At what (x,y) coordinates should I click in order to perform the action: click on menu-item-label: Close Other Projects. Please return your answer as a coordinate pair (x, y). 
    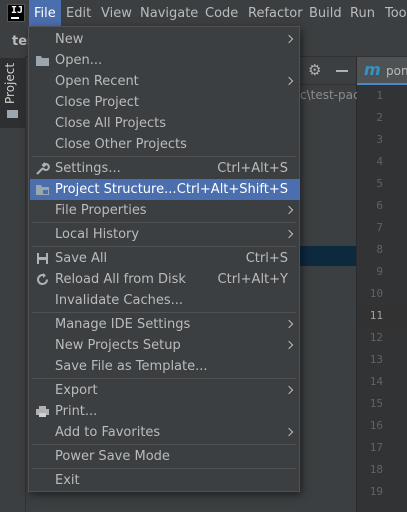
    Looking at the image, I should click on (121, 144).